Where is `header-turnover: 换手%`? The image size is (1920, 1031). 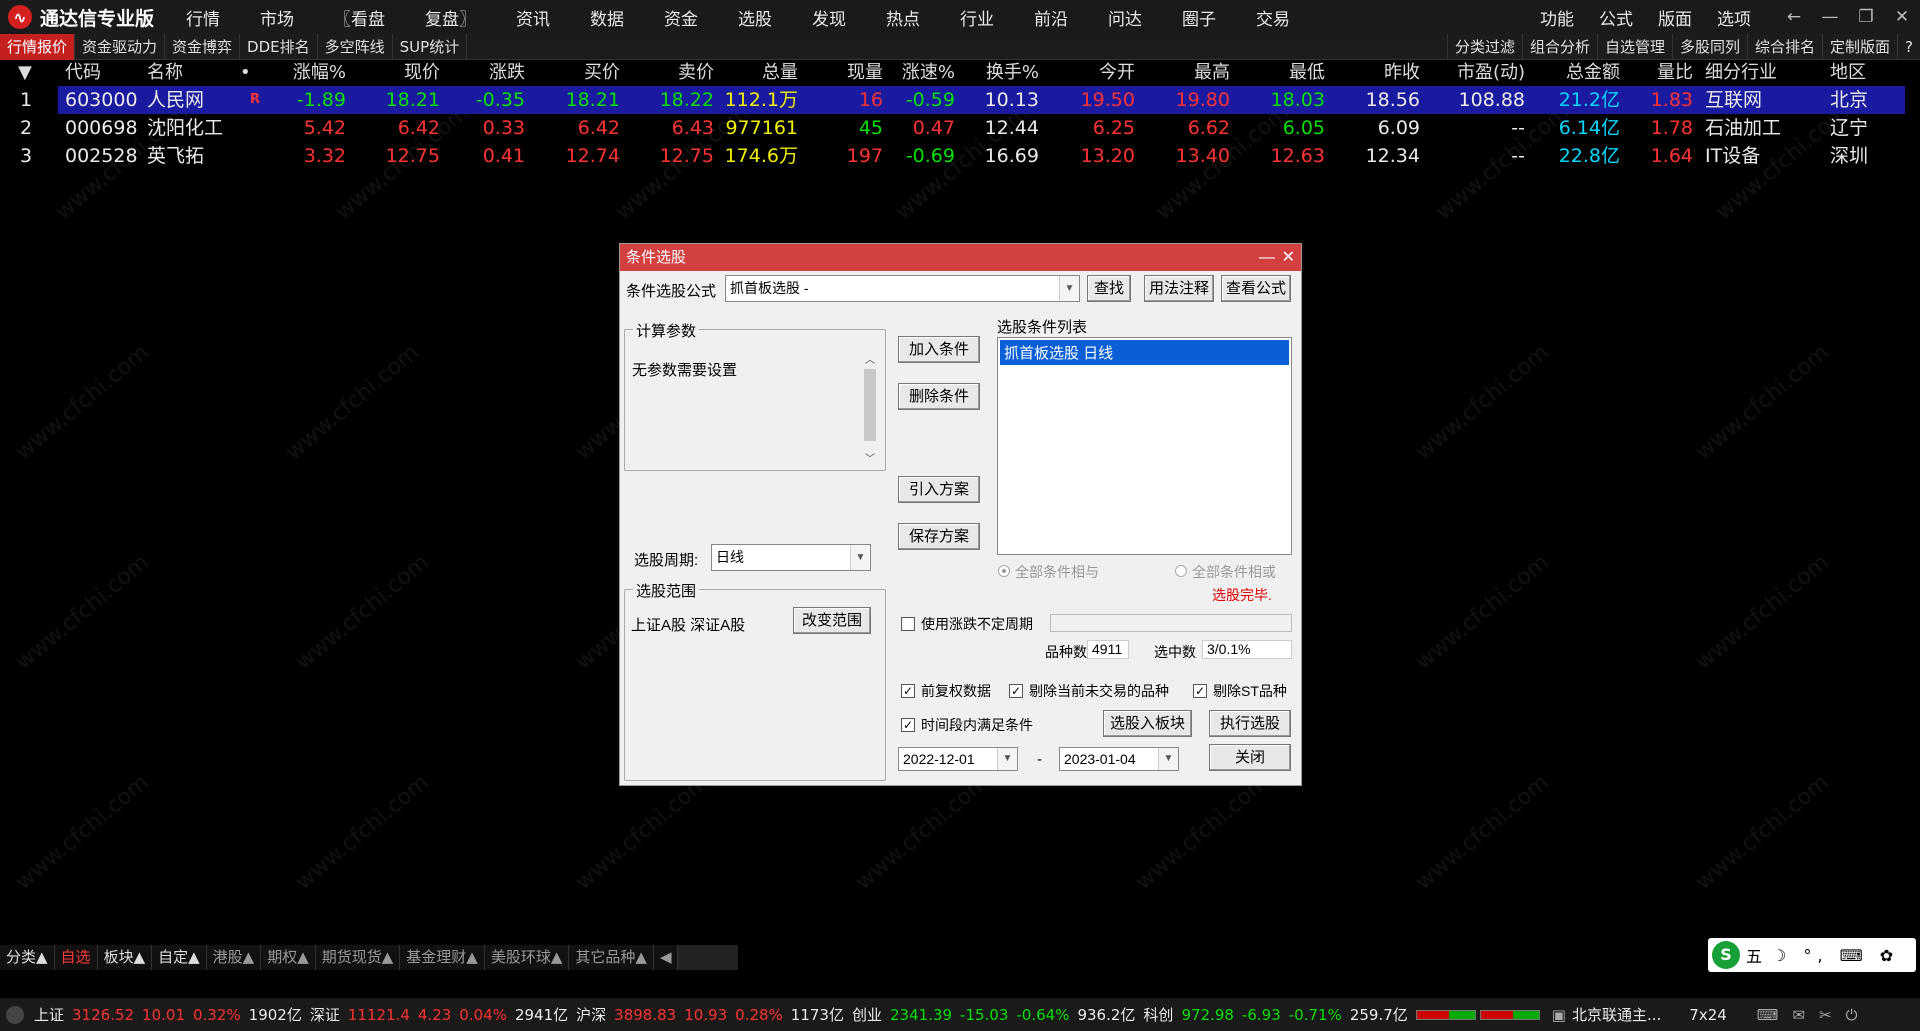
header-turnover: 换手% is located at coordinates (1002, 73).